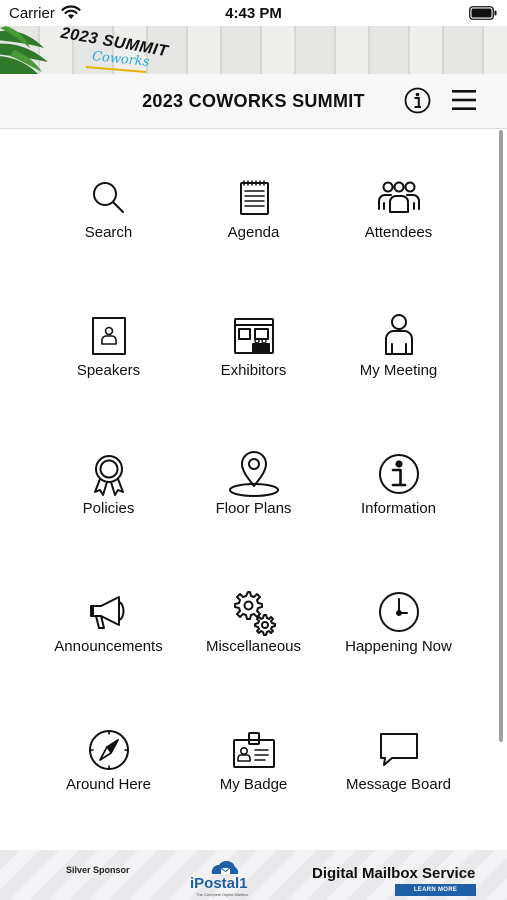 The width and height of the screenshot is (507, 900). I want to click on menu-tile-label: Policies, so click(108, 508).